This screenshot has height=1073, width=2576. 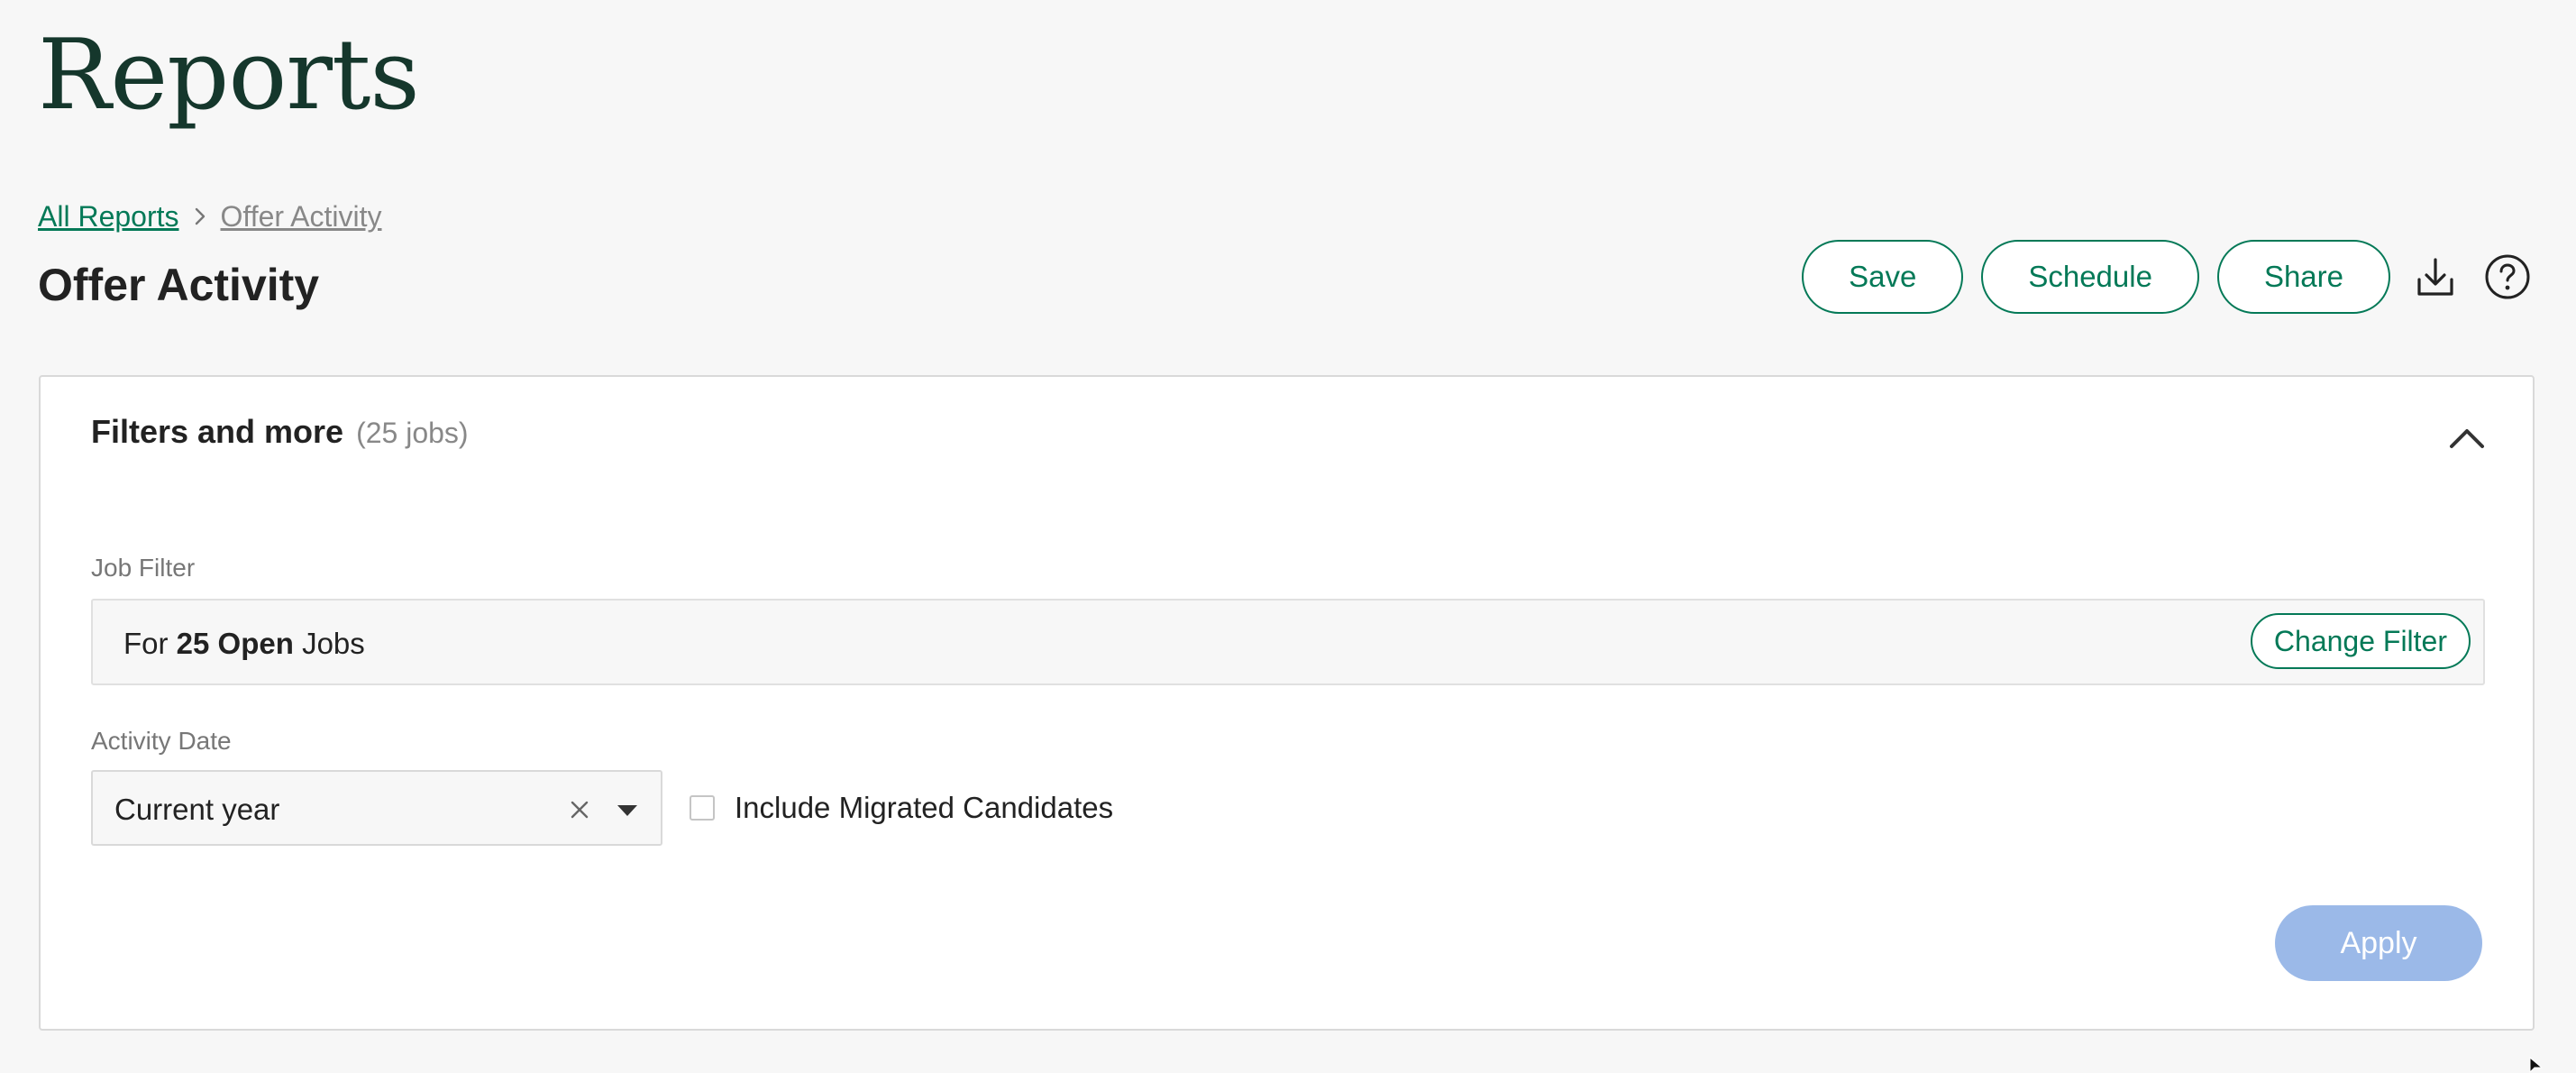 I want to click on download-icon, so click(x=2435, y=277).